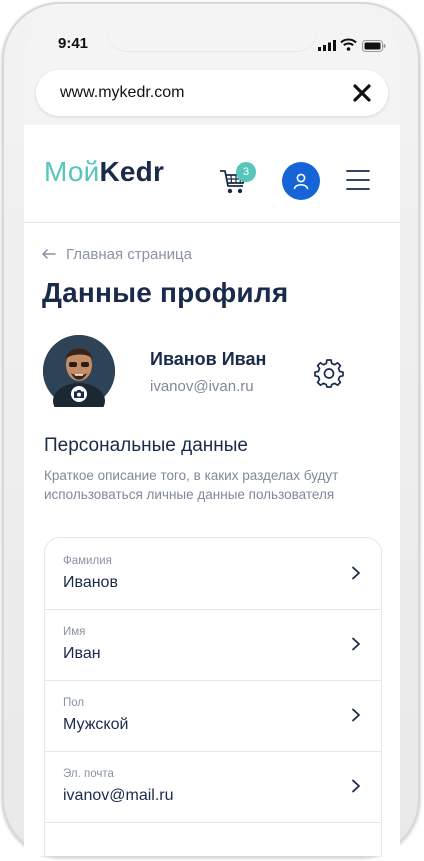 This screenshot has width=424, height=861. I want to click on field-label: Пол, so click(74, 703).